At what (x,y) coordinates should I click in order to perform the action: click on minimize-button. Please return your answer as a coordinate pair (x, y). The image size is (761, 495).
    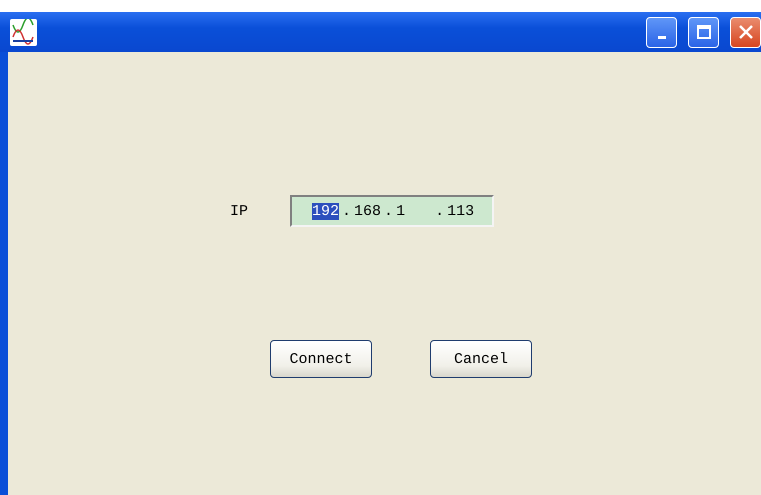
    Looking at the image, I should click on (661, 32).